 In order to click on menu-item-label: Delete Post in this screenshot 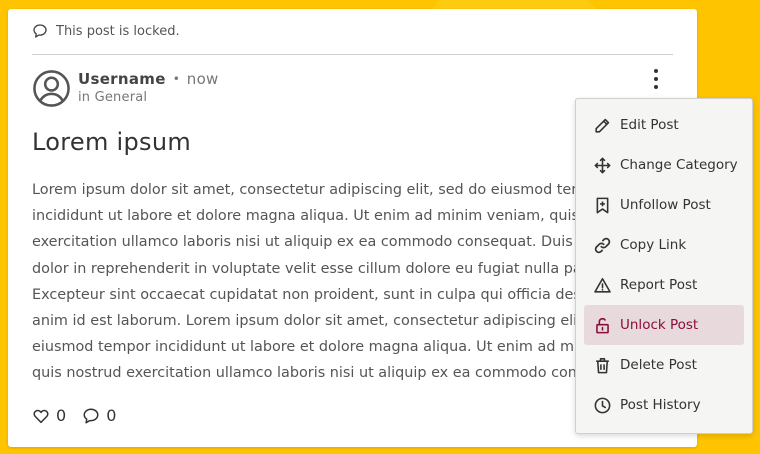, I will do `click(658, 365)`.